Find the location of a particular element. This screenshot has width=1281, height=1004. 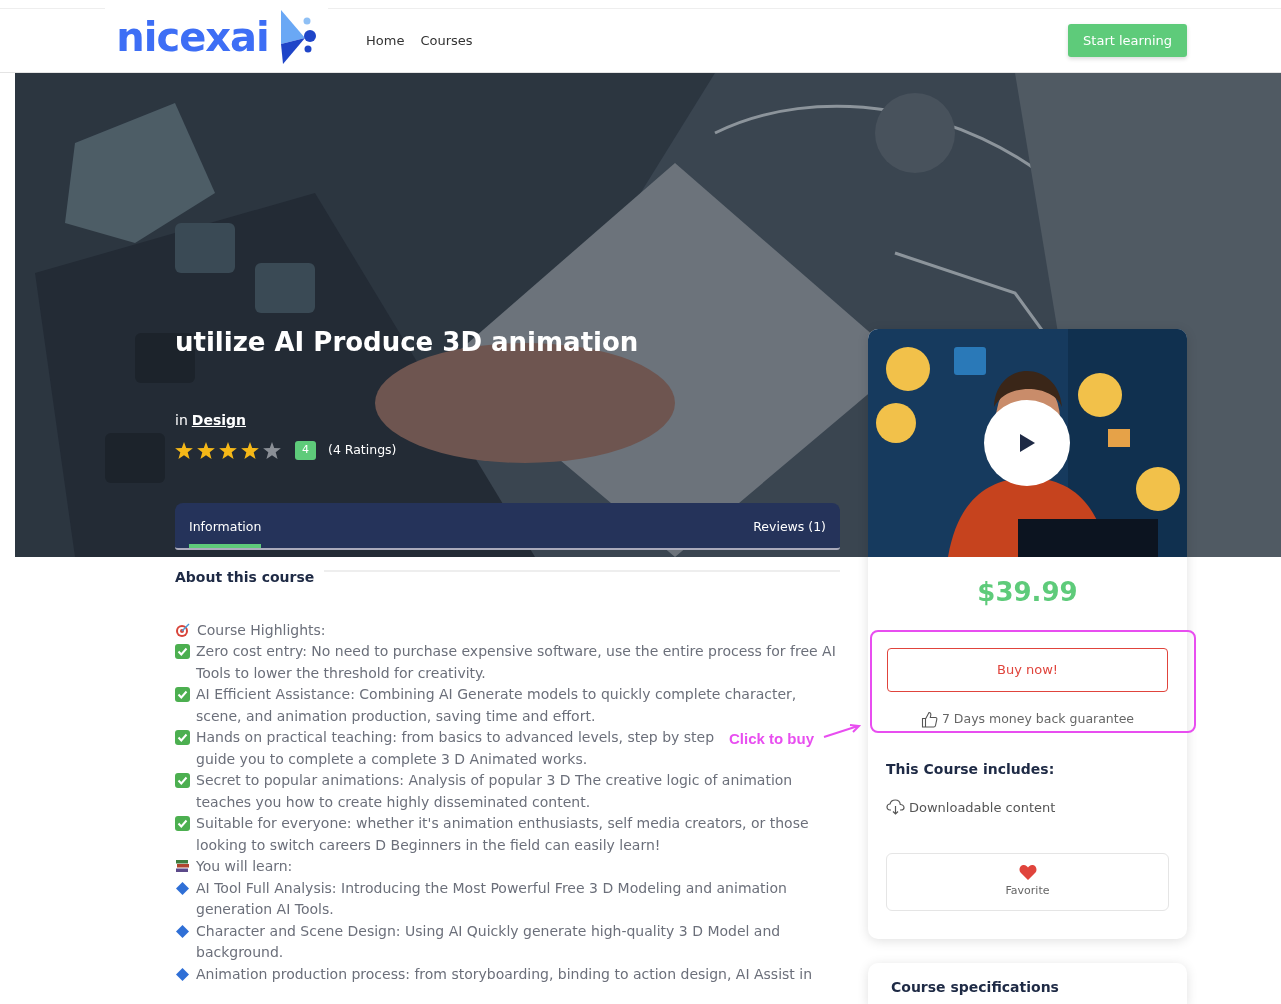

description-text: Animation production process: from storyboarding, binding to action design, AI Assist in is located at coordinates (504, 974).